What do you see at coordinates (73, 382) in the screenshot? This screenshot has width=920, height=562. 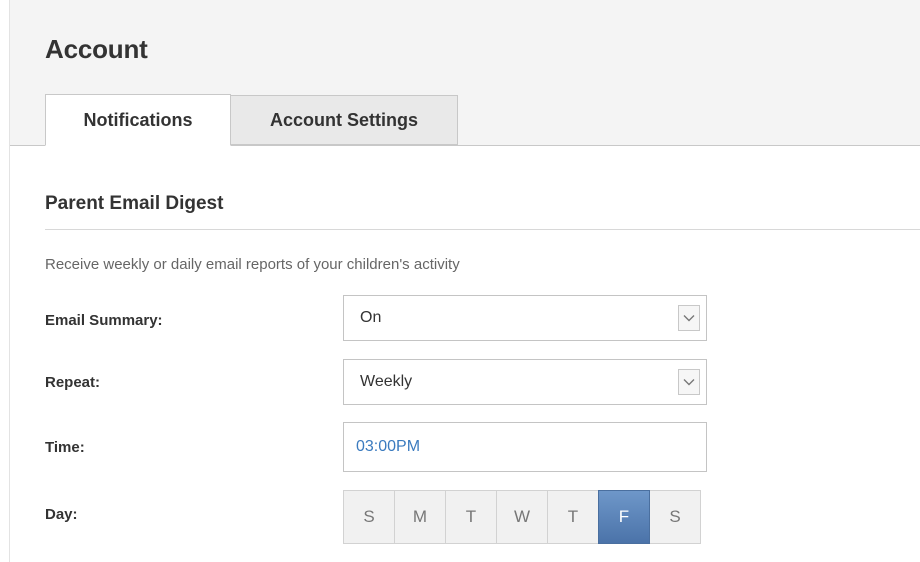 I see `repeat-label: Repeat:` at bounding box center [73, 382].